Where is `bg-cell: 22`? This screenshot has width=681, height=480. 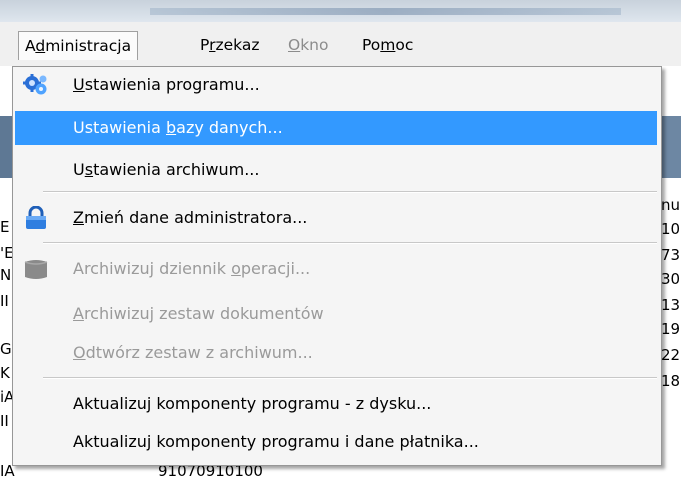 bg-cell: 22 is located at coordinates (671, 355).